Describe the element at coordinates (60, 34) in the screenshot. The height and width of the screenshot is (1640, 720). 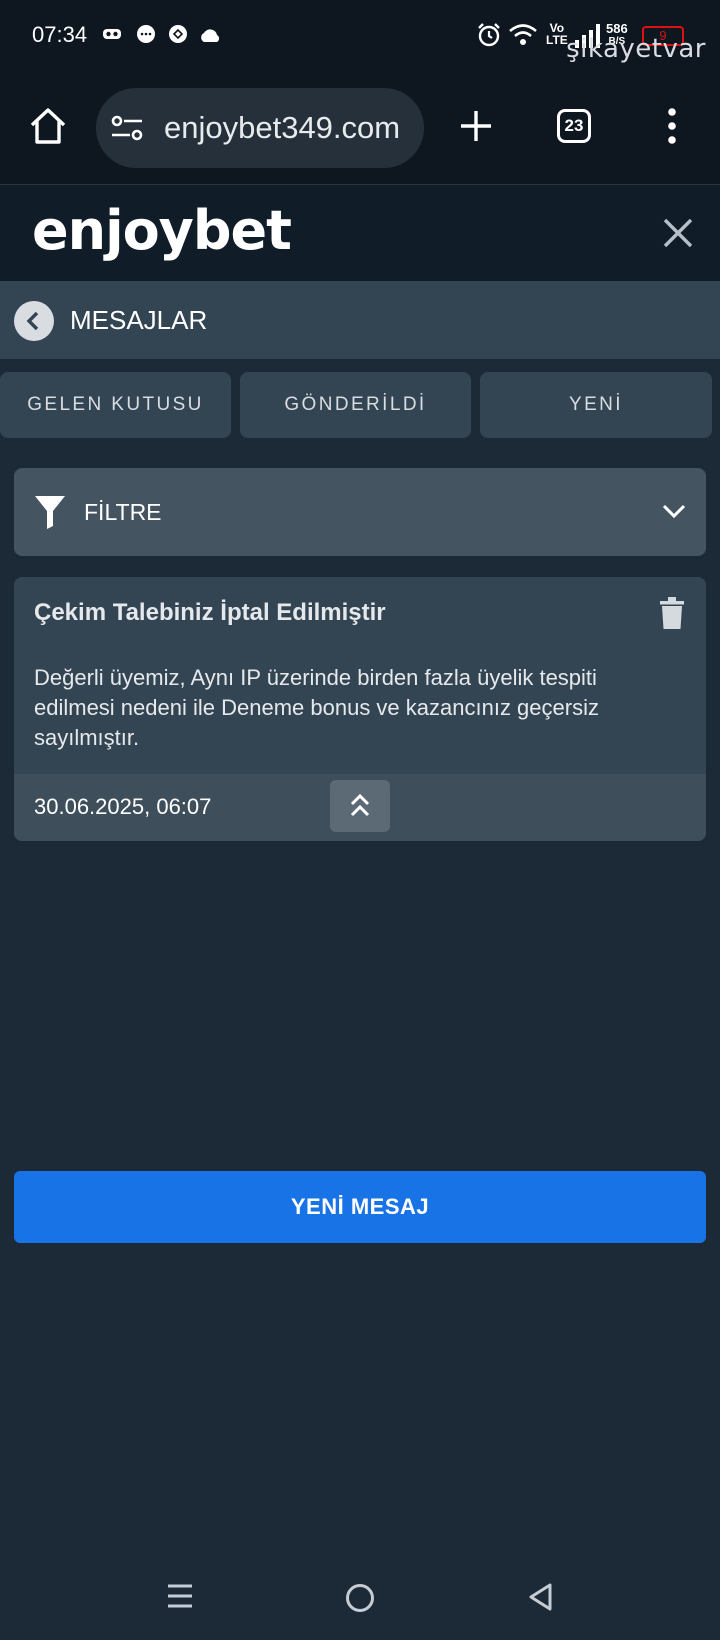
I see `status-time: 07:34` at that location.